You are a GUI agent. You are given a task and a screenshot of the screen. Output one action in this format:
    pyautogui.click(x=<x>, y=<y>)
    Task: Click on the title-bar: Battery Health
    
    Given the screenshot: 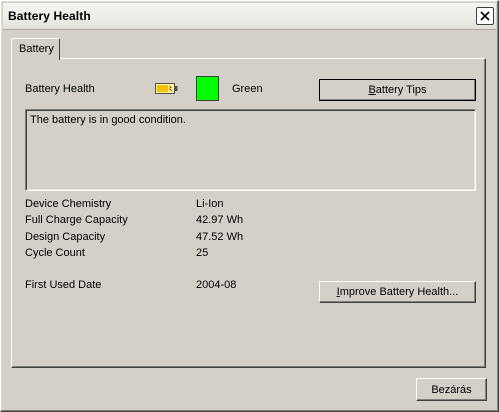 What is the action you would take?
    pyautogui.click(x=249, y=16)
    